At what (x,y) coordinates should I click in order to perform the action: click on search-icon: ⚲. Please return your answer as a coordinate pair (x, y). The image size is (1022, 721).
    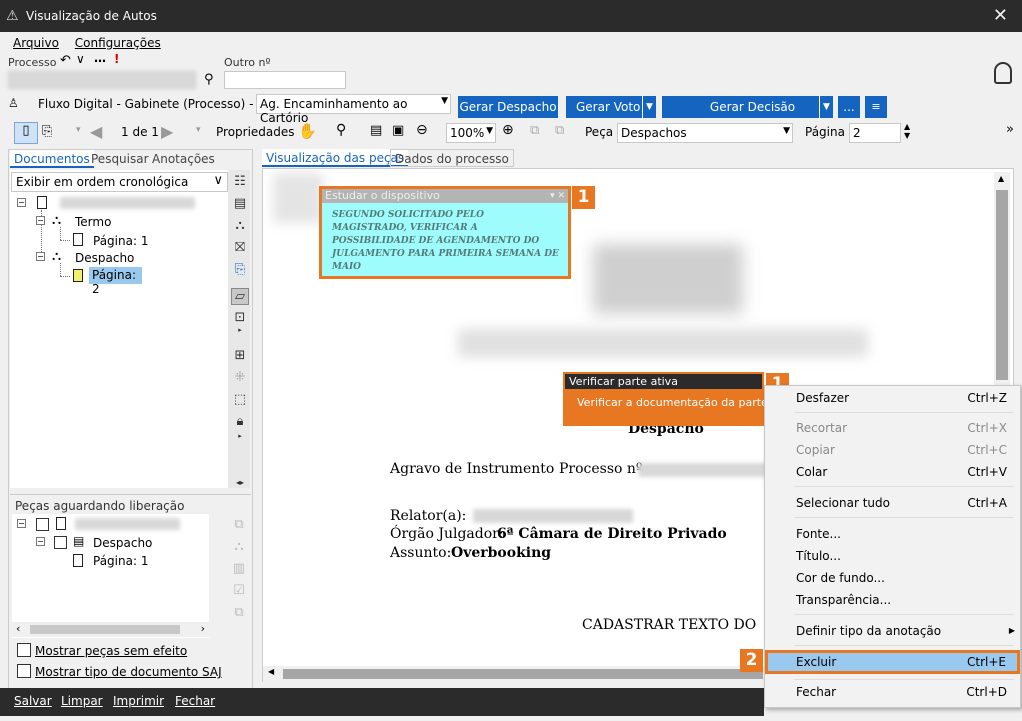
    Looking at the image, I should click on (209, 79).